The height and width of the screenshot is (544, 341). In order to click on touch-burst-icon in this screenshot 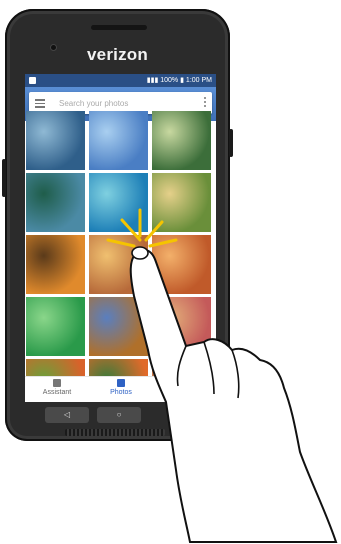, I will do `click(142, 228)`.